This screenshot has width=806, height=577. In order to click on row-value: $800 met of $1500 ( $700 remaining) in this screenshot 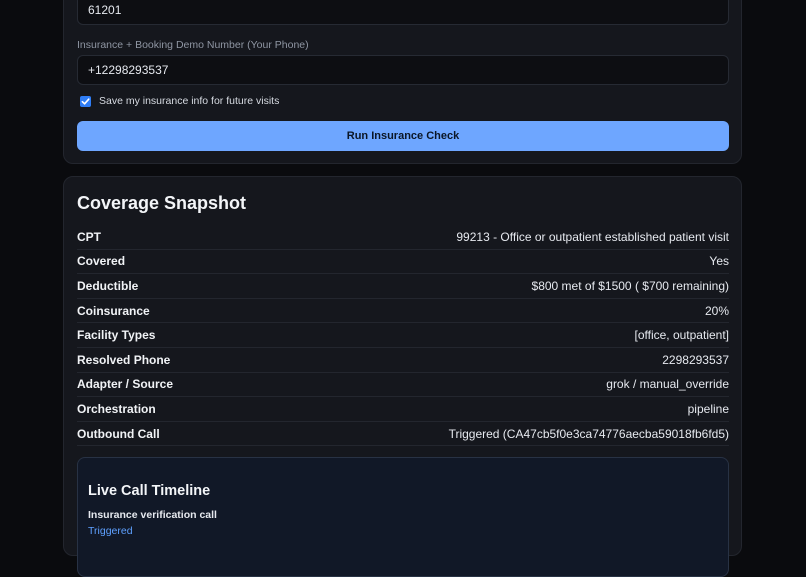, I will do `click(630, 285)`.